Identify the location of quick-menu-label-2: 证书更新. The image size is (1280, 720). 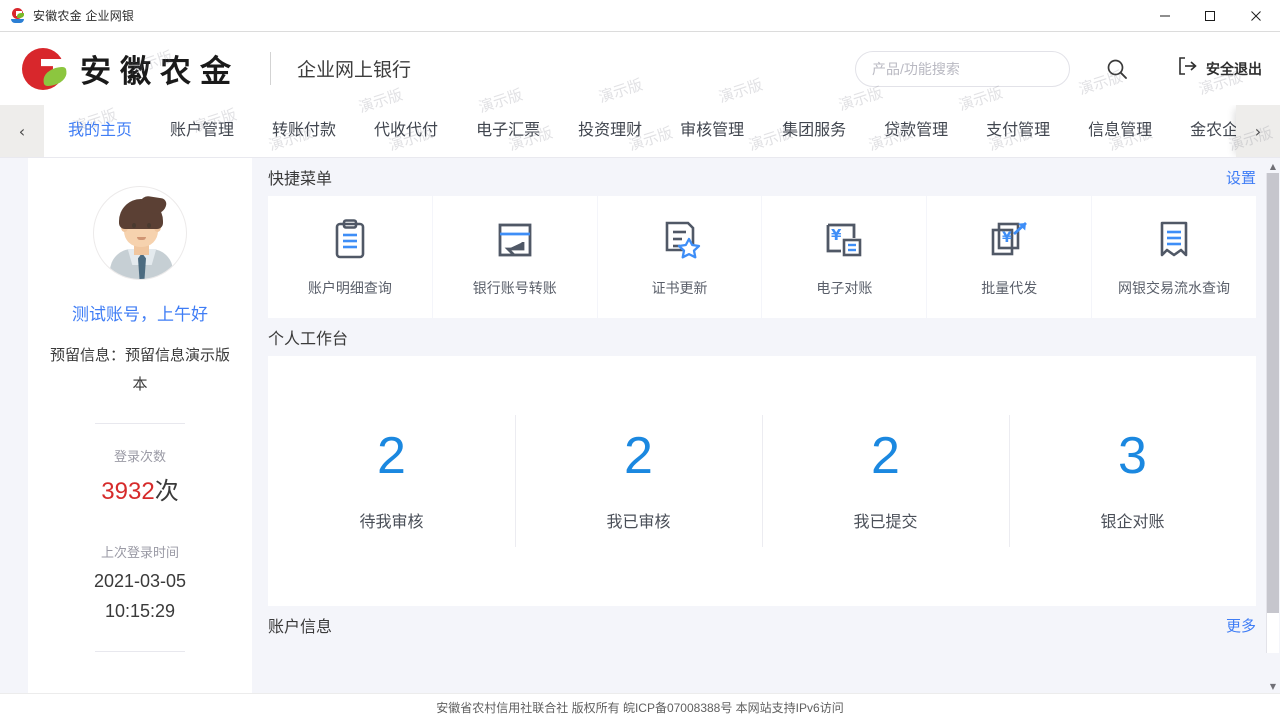
(679, 288).